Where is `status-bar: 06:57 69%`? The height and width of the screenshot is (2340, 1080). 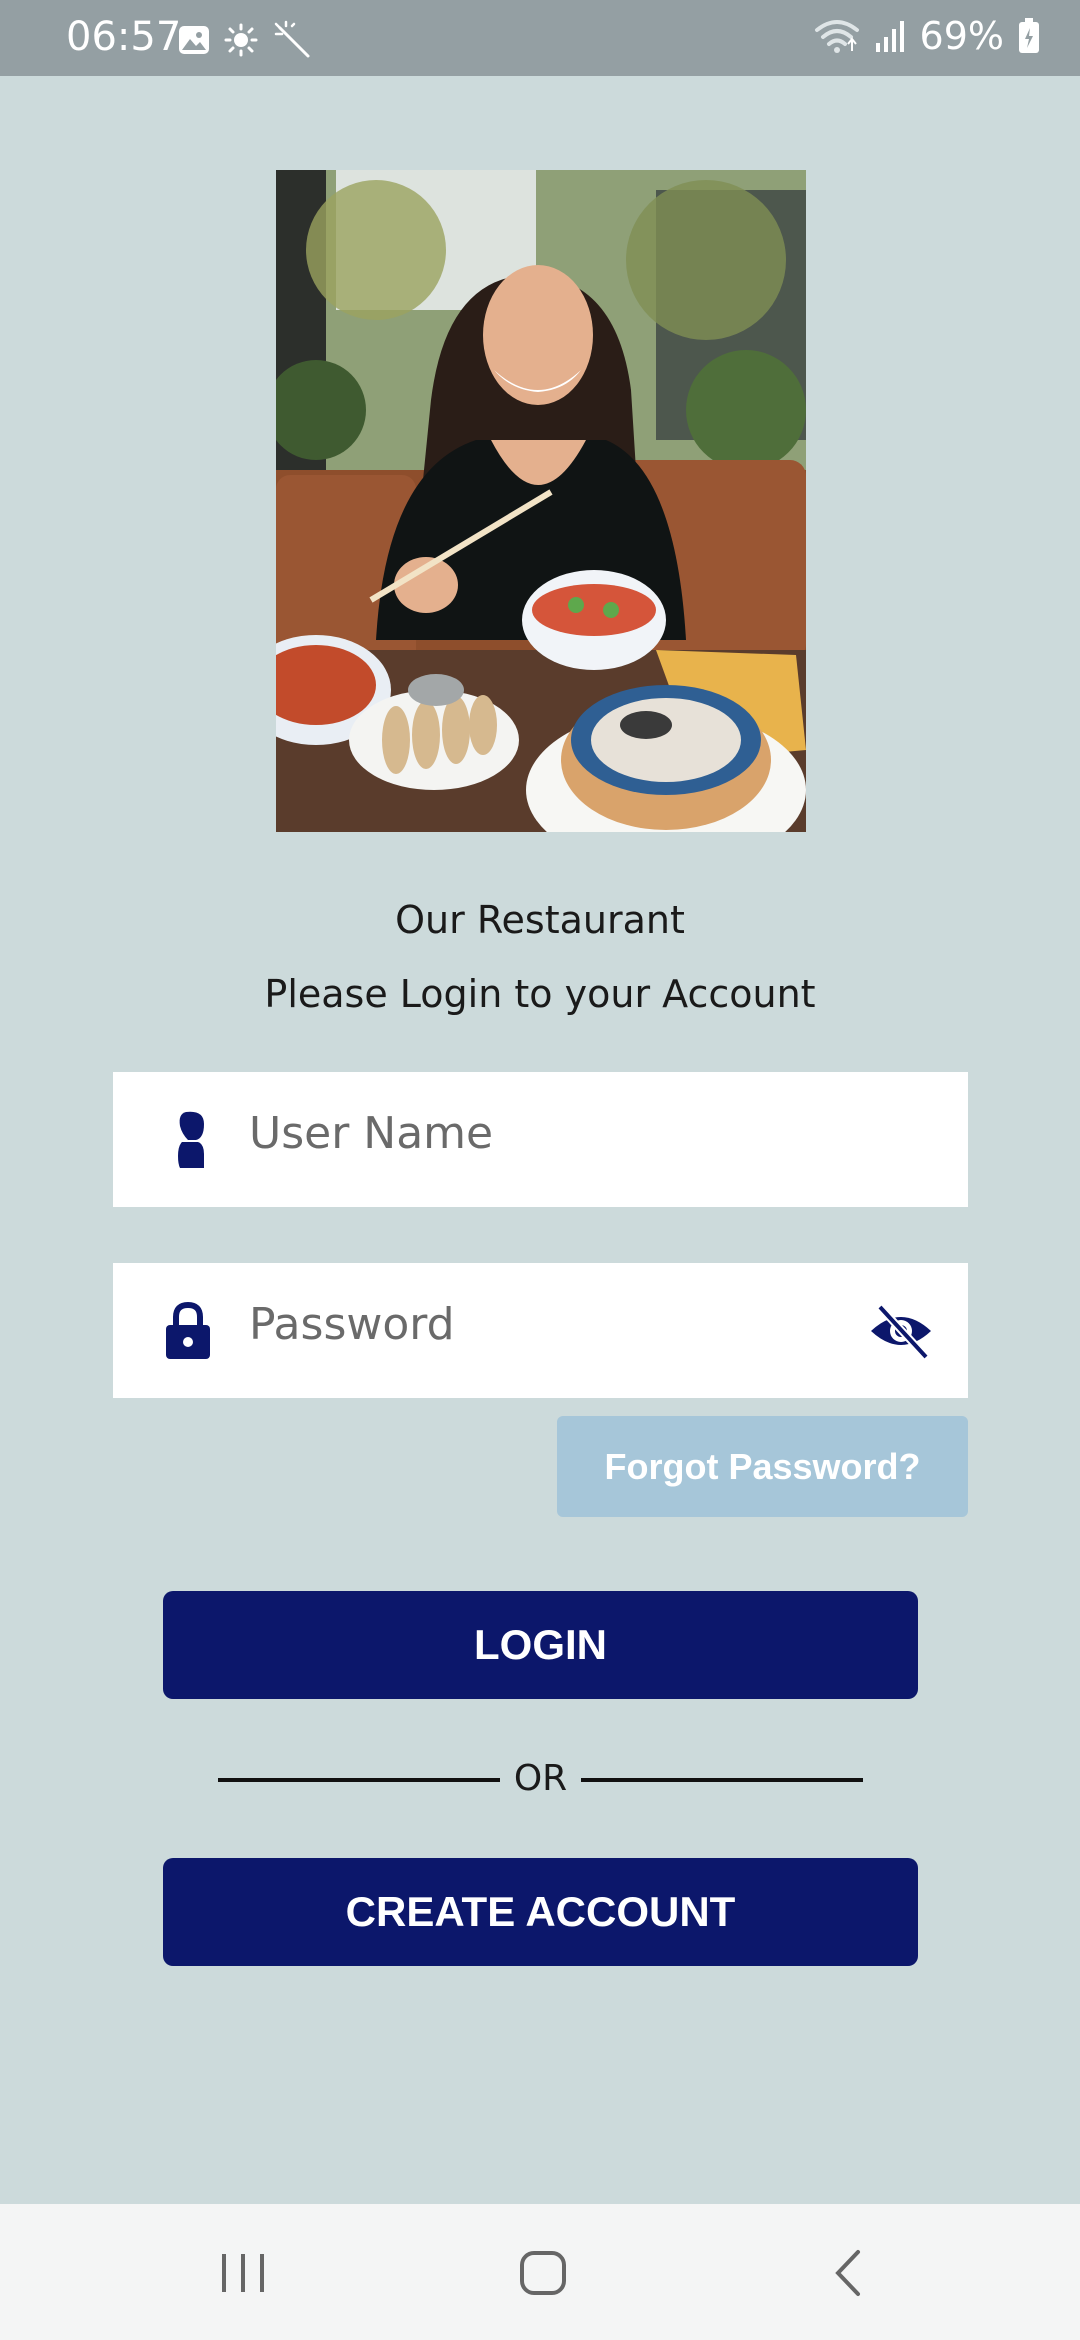 status-bar: 06:57 69% is located at coordinates (540, 38).